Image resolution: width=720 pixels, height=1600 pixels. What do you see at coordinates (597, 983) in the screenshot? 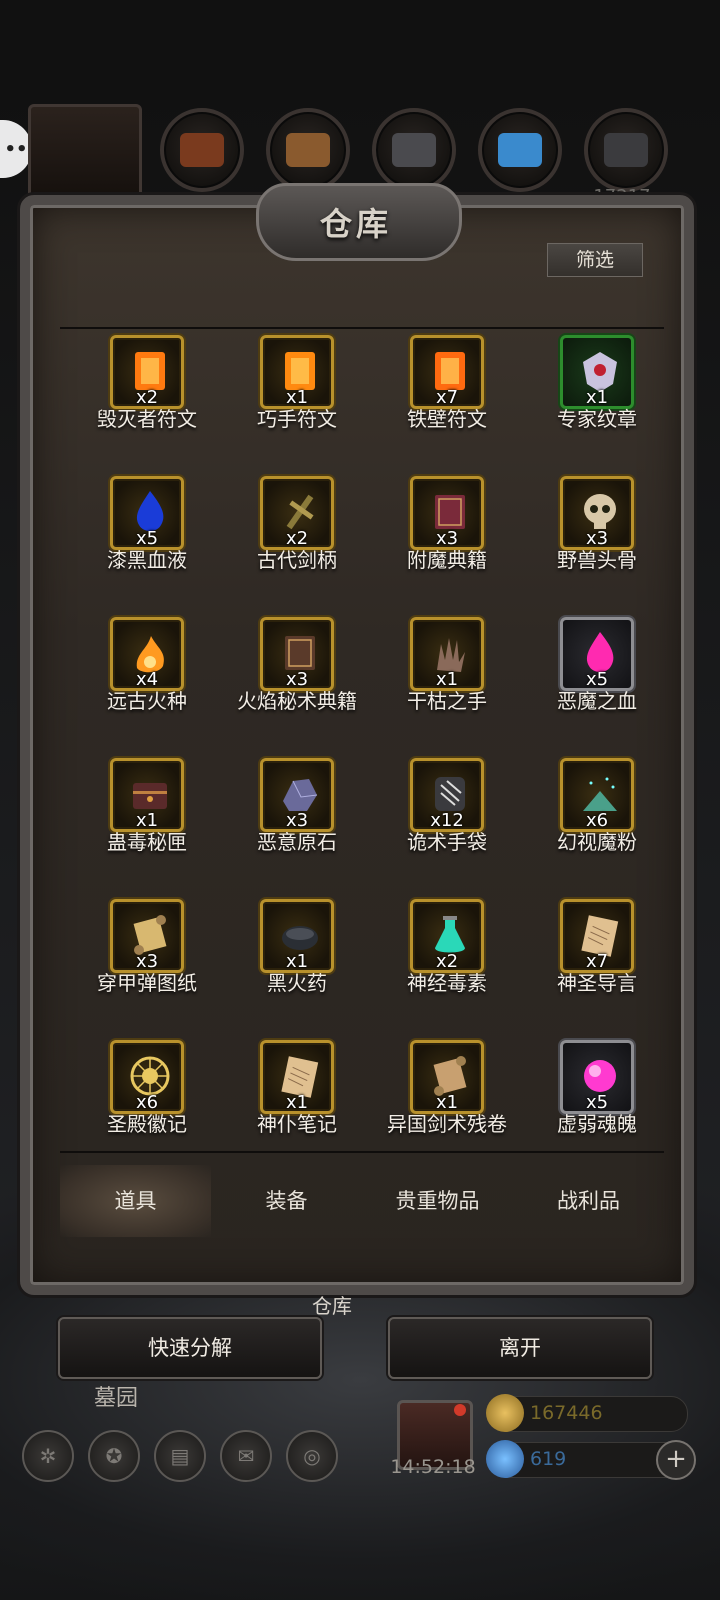
I see `item-name: 神圣导言` at bounding box center [597, 983].